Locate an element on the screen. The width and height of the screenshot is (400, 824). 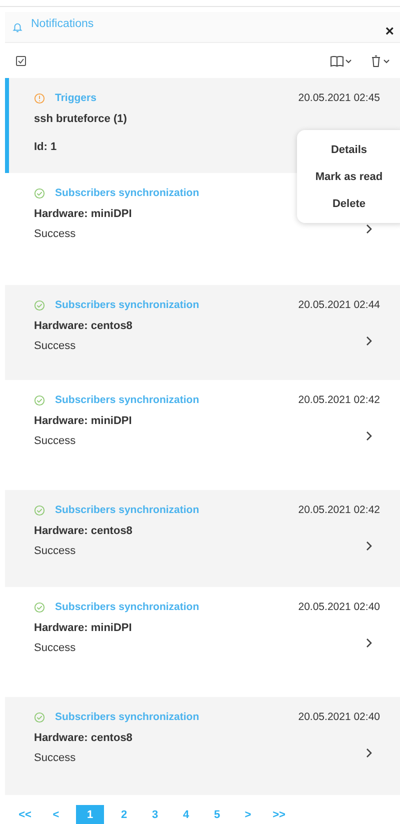
notification-subject: ssh bruteforce (1) is located at coordinates (80, 119).